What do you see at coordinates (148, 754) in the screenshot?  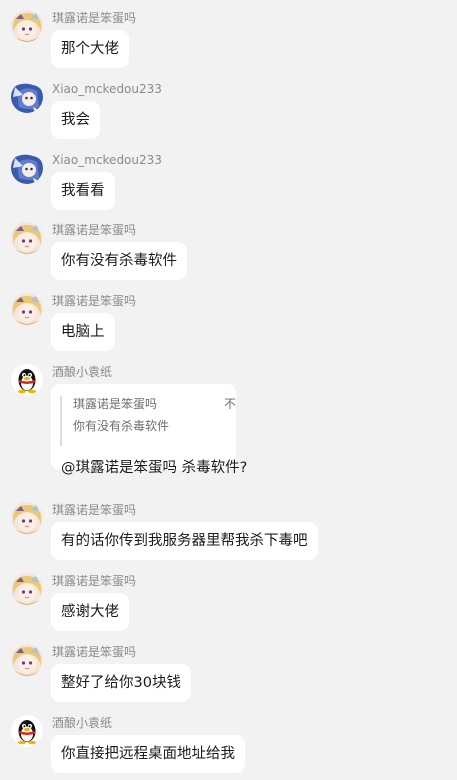 I see `message-bubble: 你直接把远程桌面地址给我` at bounding box center [148, 754].